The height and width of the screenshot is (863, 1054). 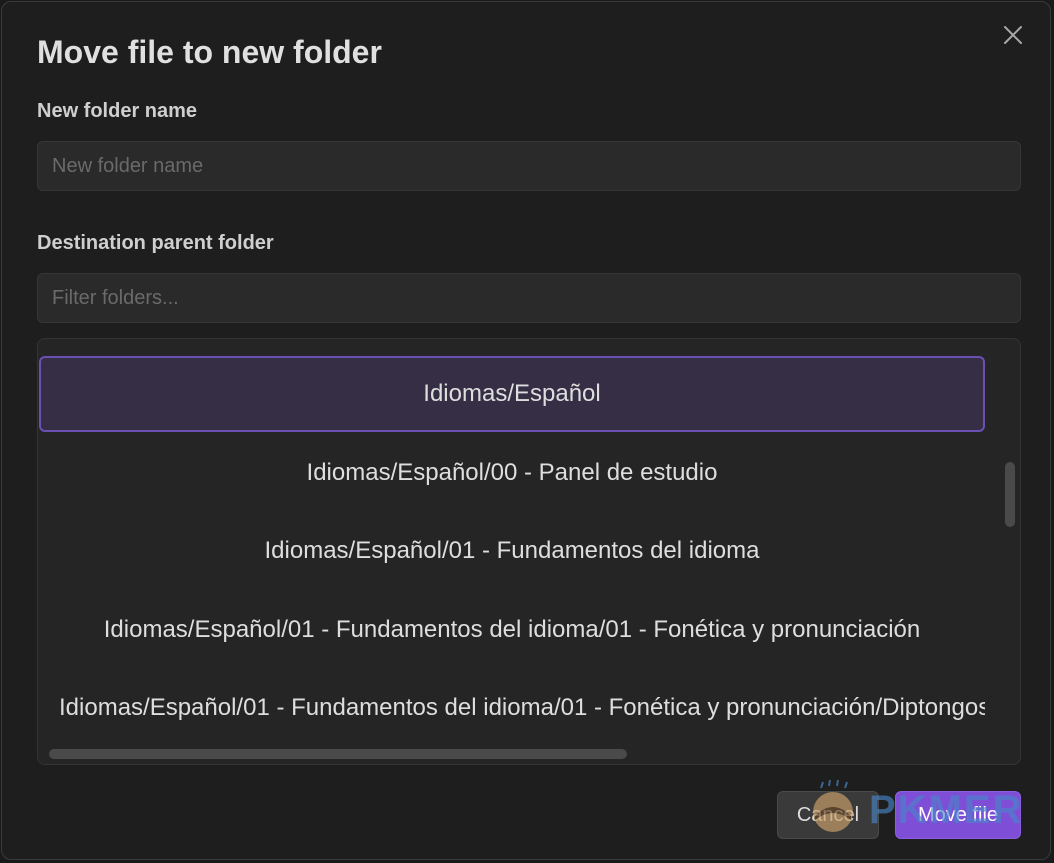 I want to click on folder-item: Idiomas/Español/00 - Panel de estudio, so click(x=512, y=473).